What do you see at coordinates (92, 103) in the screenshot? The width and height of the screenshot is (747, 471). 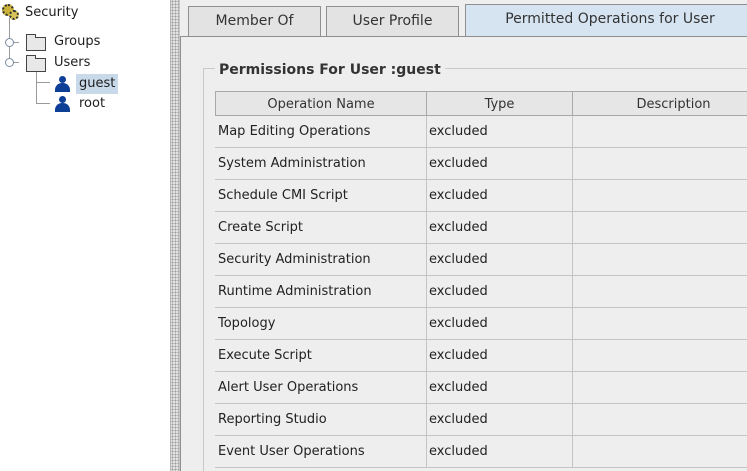 I see `tree-node-label: root` at bounding box center [92, 103].